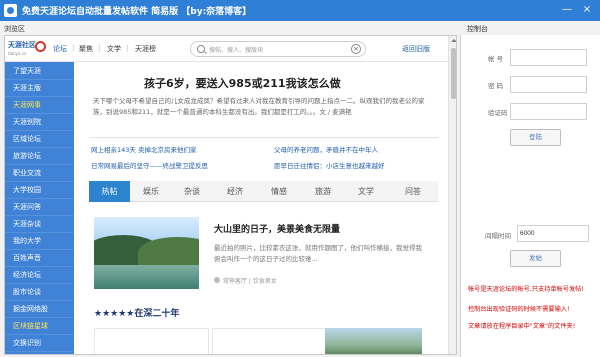 Image resolution: width=600 pixels, height=357 pixels. What do you see at coordinates (39, 352) in the screenshot?
I see `sidebar-item: 游戏天下` at bounding box center [39, 352].